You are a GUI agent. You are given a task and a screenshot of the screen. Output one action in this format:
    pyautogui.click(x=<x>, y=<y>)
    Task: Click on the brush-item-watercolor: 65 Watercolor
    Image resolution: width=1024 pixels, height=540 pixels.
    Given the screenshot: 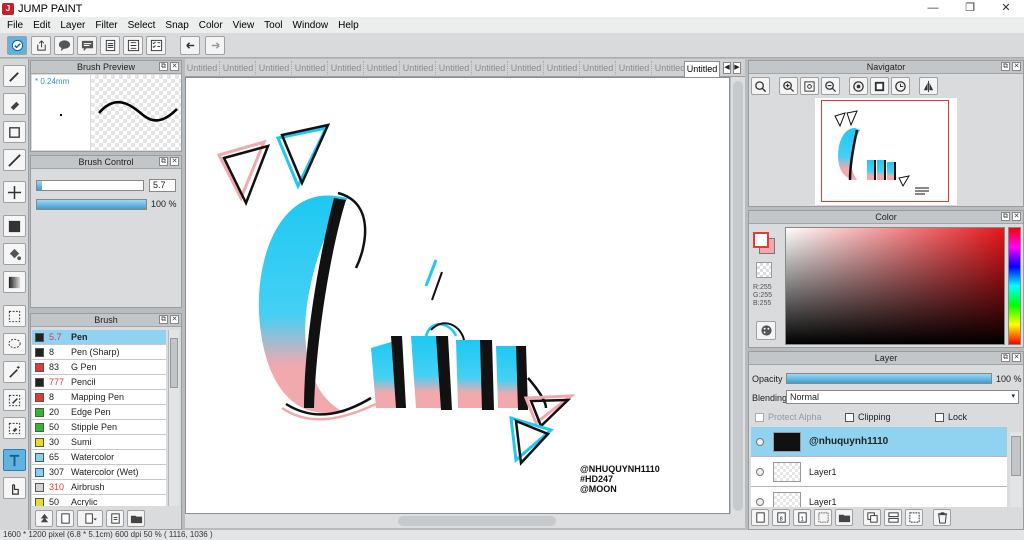 What is the action you would take?
    pyautogui.click(x=99, y=457)
    